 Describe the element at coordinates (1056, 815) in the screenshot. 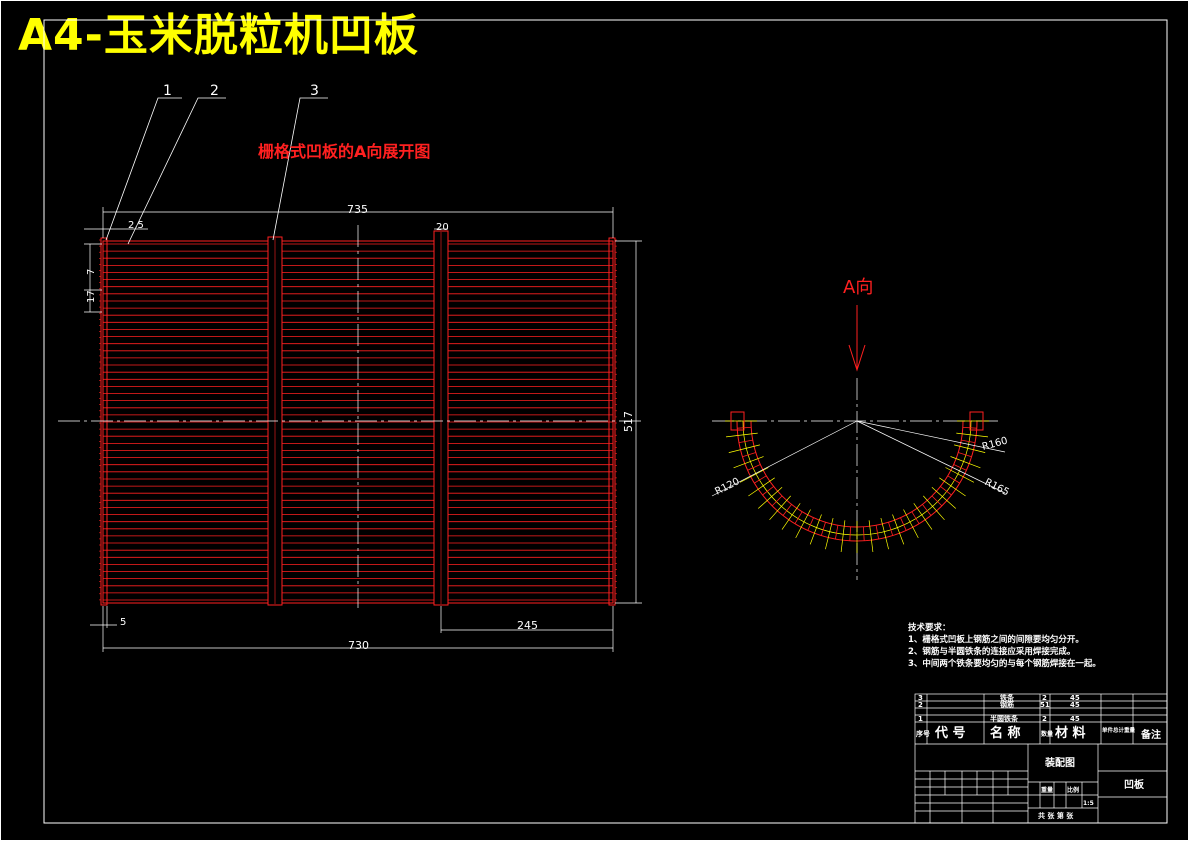

I see `sheet-text: 共 张 第 张` at that location.